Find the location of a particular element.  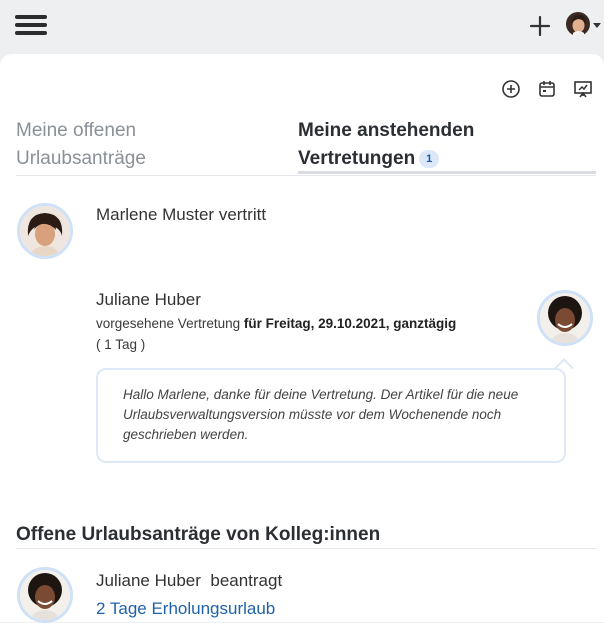

leave-request-link: 2 Tage Erholungsurlaub is located at coordinates (185, 609).